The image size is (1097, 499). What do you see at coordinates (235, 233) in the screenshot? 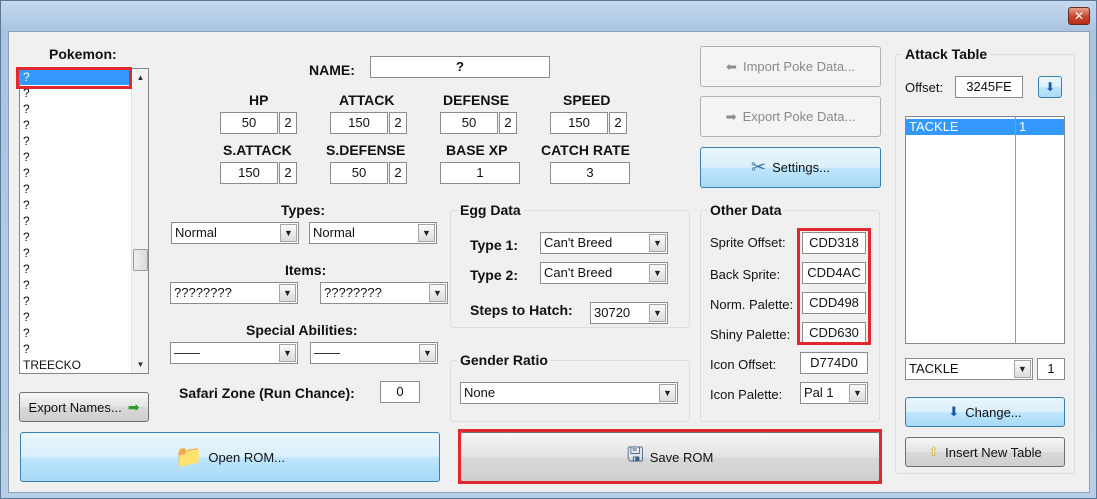
I see `type1-select: Normal ▼` at bounding box center [235, 233].